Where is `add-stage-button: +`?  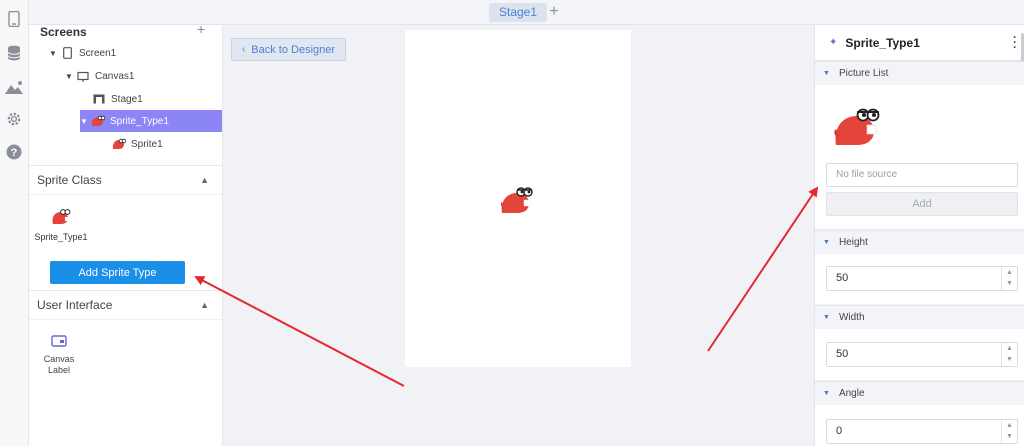 add-stage-button: + is located at coordinates (554, 12).